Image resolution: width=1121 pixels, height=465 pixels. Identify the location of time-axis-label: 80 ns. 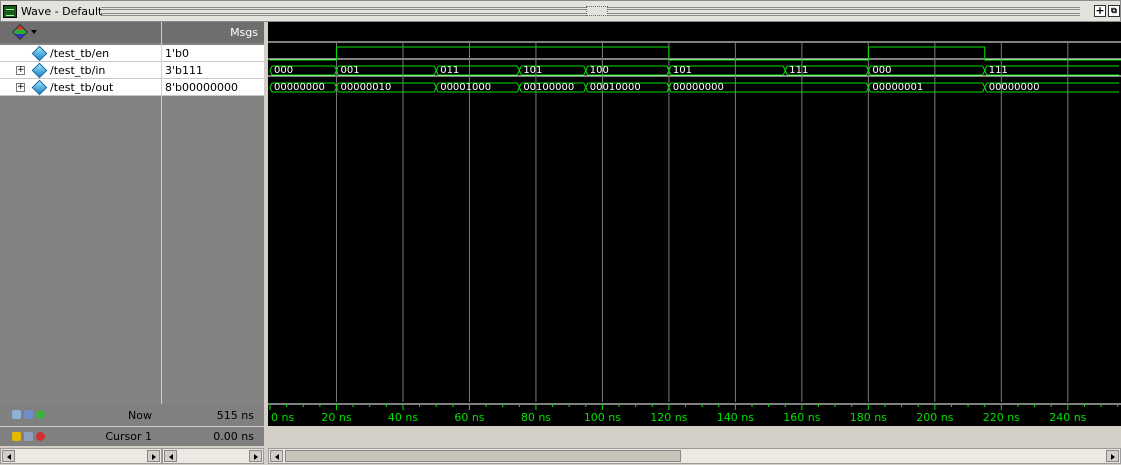
(536, 417).